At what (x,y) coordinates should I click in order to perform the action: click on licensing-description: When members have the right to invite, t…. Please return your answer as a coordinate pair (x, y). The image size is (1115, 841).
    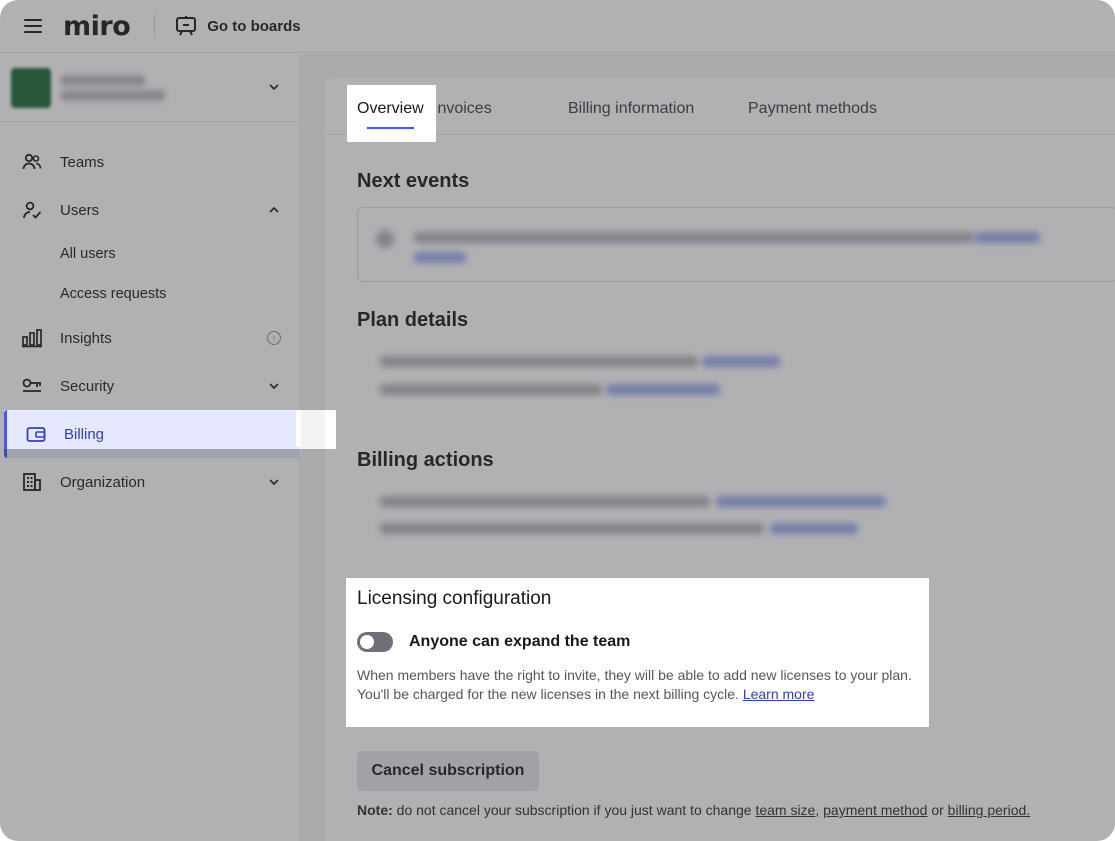
    Looking at the image, I should click on (639, 685).